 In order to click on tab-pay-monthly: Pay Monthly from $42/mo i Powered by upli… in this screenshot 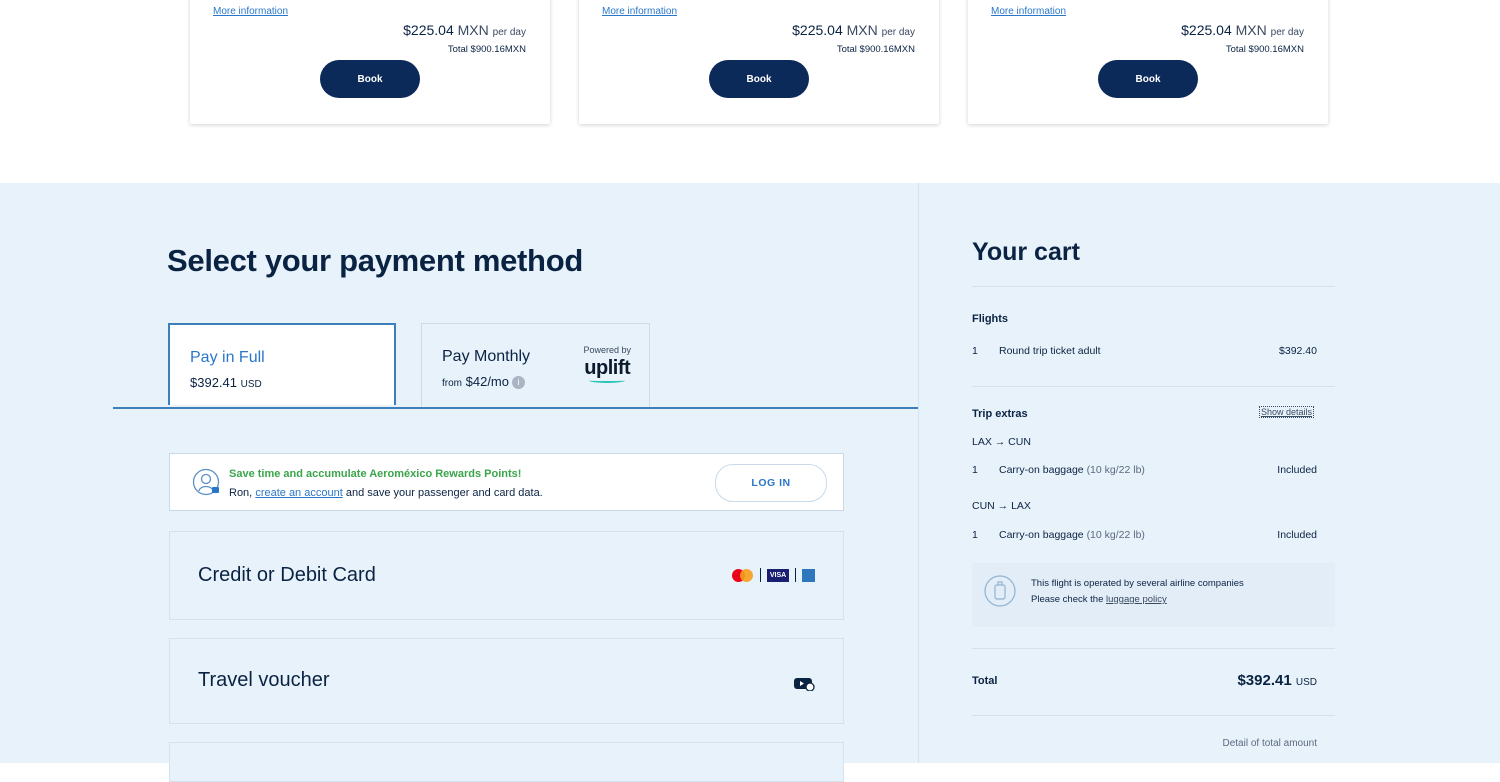, I will do `click(535, 365)`.